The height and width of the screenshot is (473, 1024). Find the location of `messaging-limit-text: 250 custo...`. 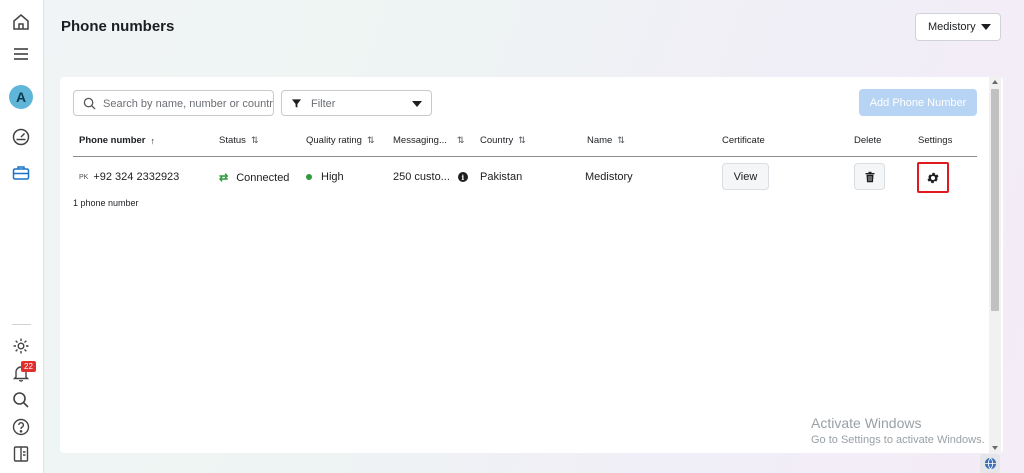

messaging-limit-text: 250 custo... is located at coordinates (421, 177).